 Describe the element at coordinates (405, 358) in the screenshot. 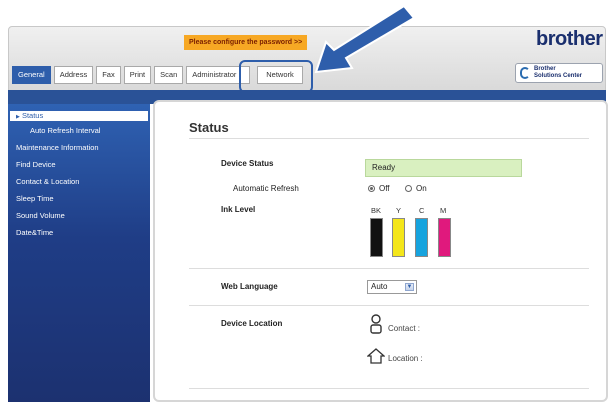

I see `location-label: Location :` at that location.